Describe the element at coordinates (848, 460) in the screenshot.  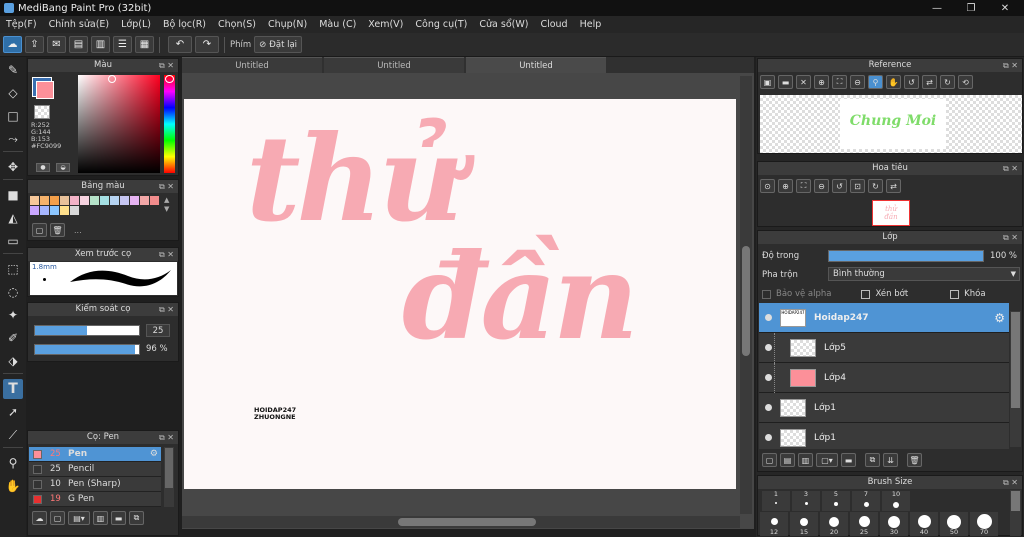
I see `layer-folder-button: ▬` at that location.